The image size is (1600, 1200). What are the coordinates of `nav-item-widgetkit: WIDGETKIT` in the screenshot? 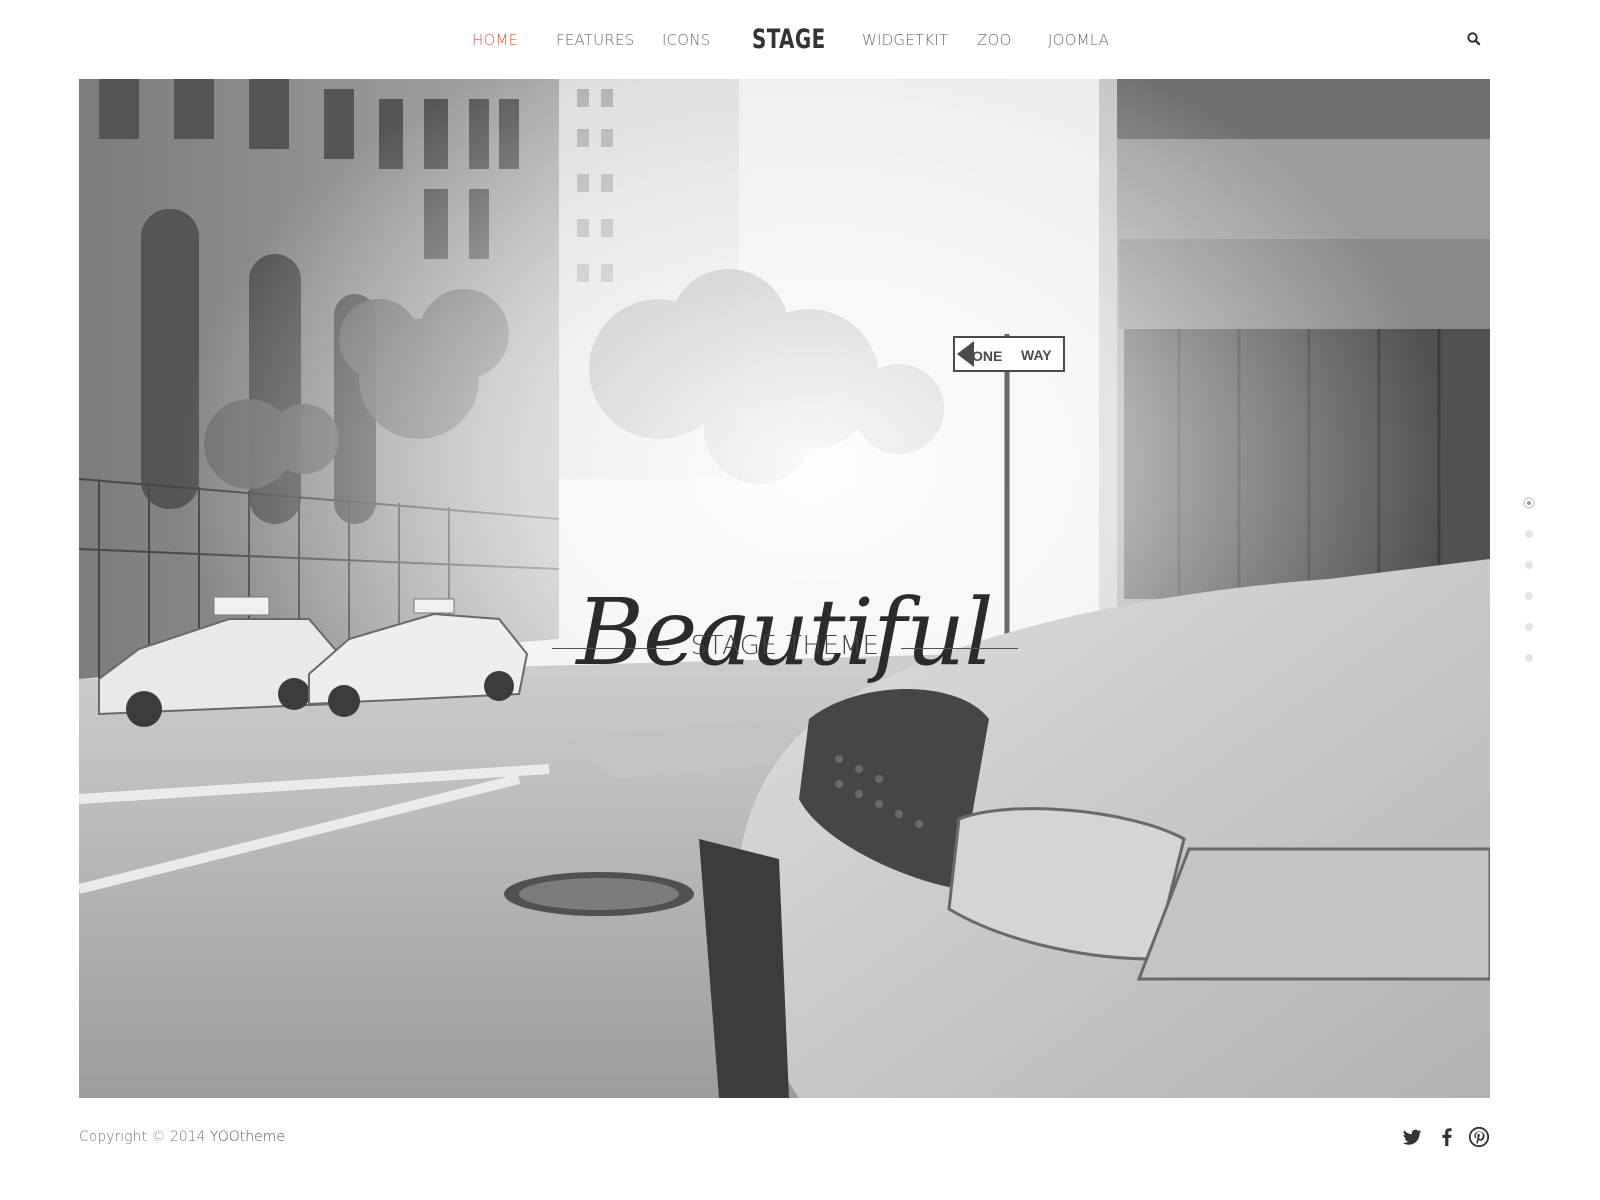 It's located at (905, 40).